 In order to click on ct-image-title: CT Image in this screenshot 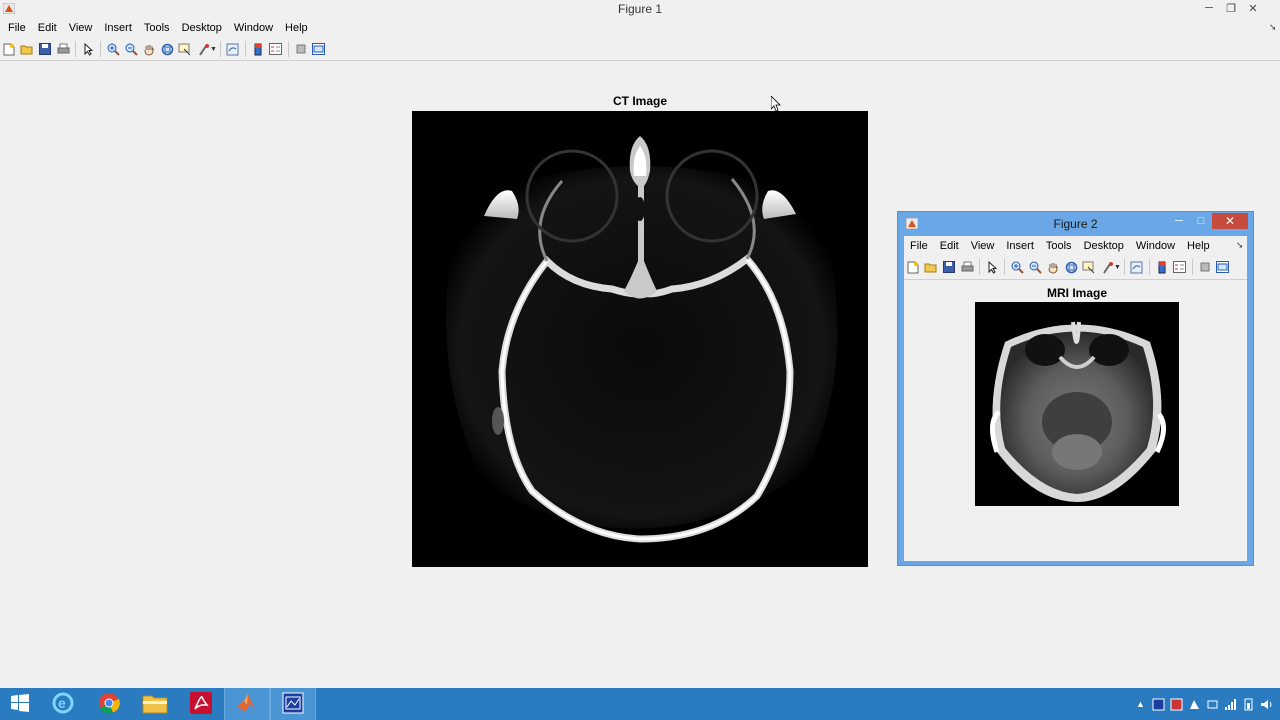, I will do `click(639, 101)`.